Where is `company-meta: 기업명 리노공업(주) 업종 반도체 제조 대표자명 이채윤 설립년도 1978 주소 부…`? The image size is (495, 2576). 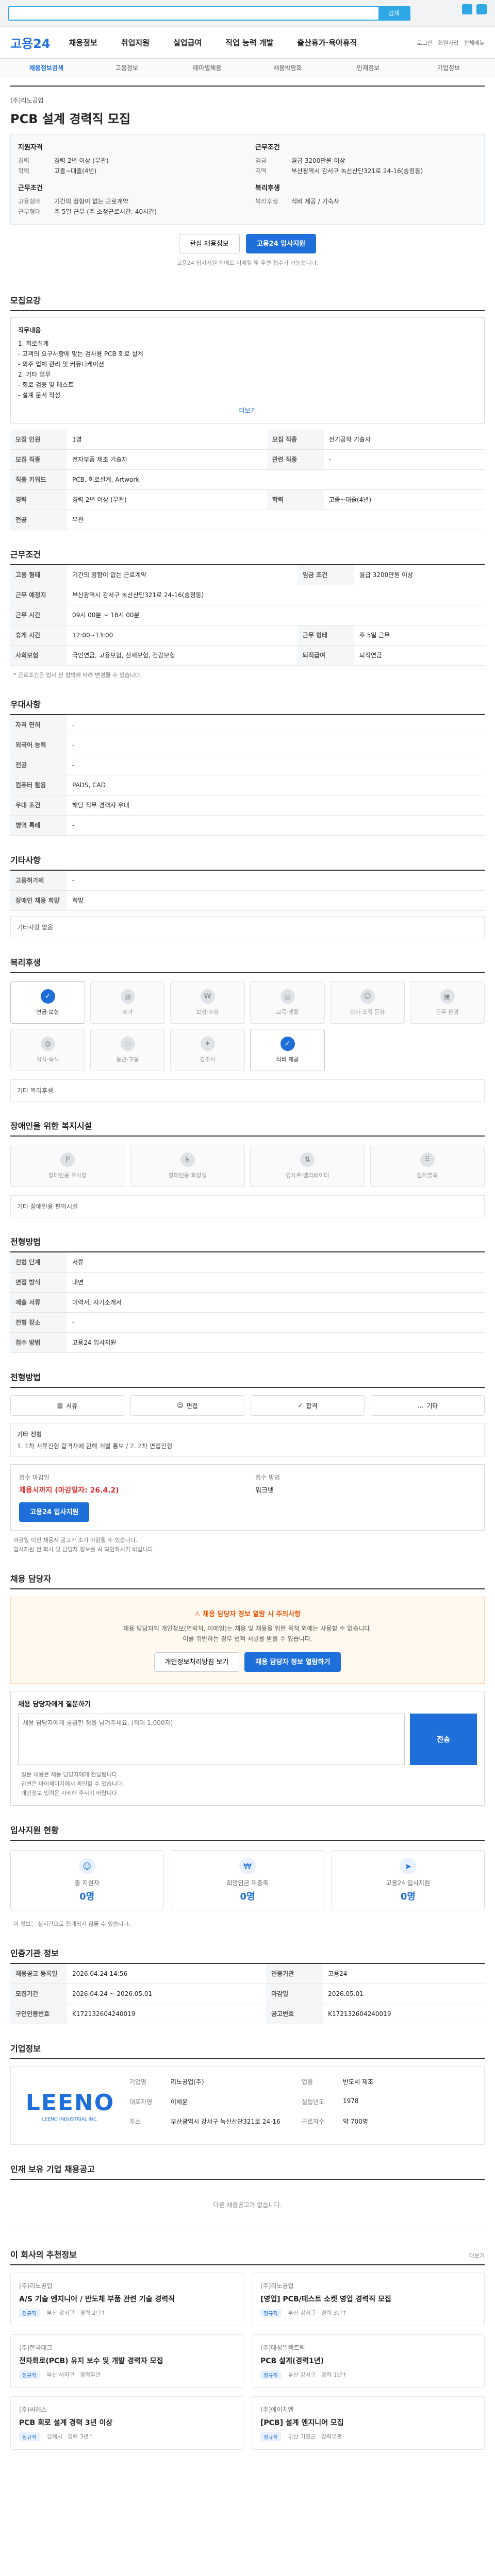 company-meta: 기업명 리노공업(주) 업종 반도체 제조 대표자명 이채윤 설립년도 1978 주소 부… is located at coordinates (301, 2105).